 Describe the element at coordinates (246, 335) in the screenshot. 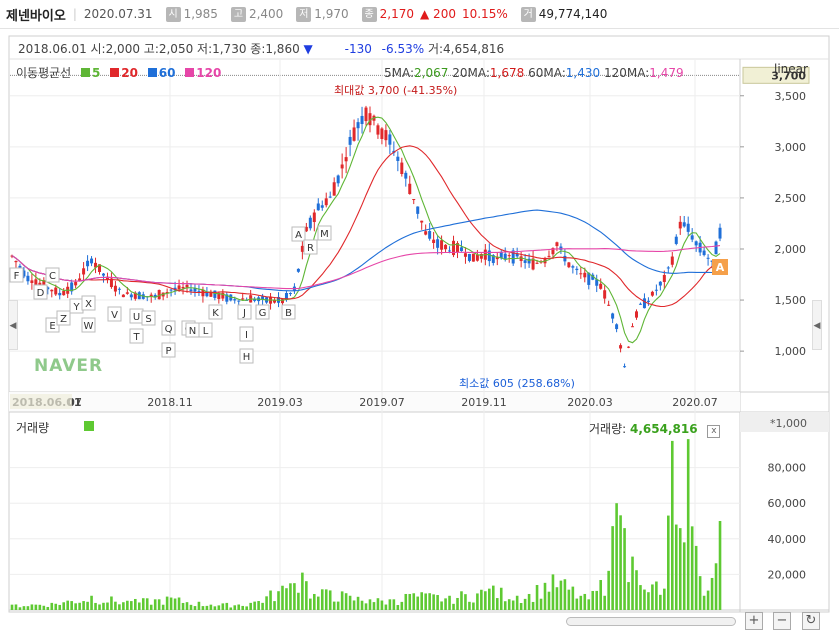

I see `event-marker-label: I` at that location.